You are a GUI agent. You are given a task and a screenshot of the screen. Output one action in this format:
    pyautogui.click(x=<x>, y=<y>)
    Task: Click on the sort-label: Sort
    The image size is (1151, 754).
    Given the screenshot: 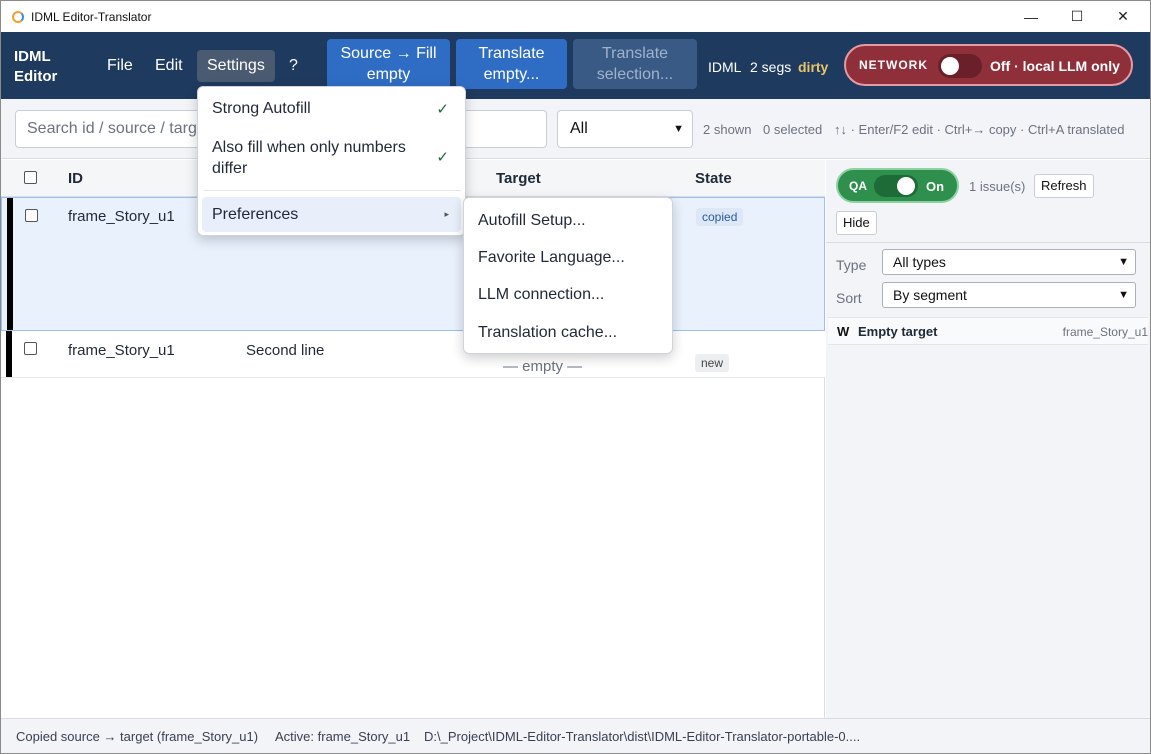 What is the action you would take?
    pyautogui.click(x=849, y=298)
    